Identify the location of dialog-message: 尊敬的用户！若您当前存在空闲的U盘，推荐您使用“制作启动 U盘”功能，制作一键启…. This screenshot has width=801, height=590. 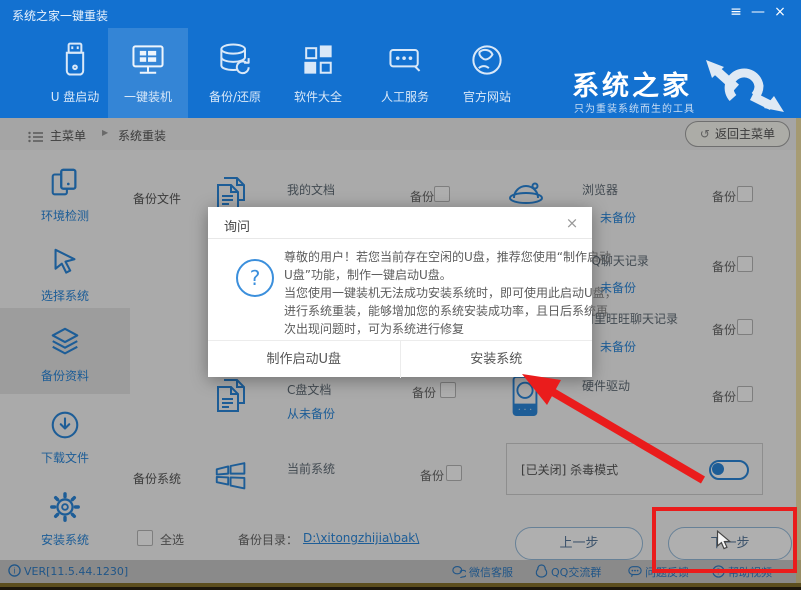
(450, 293).